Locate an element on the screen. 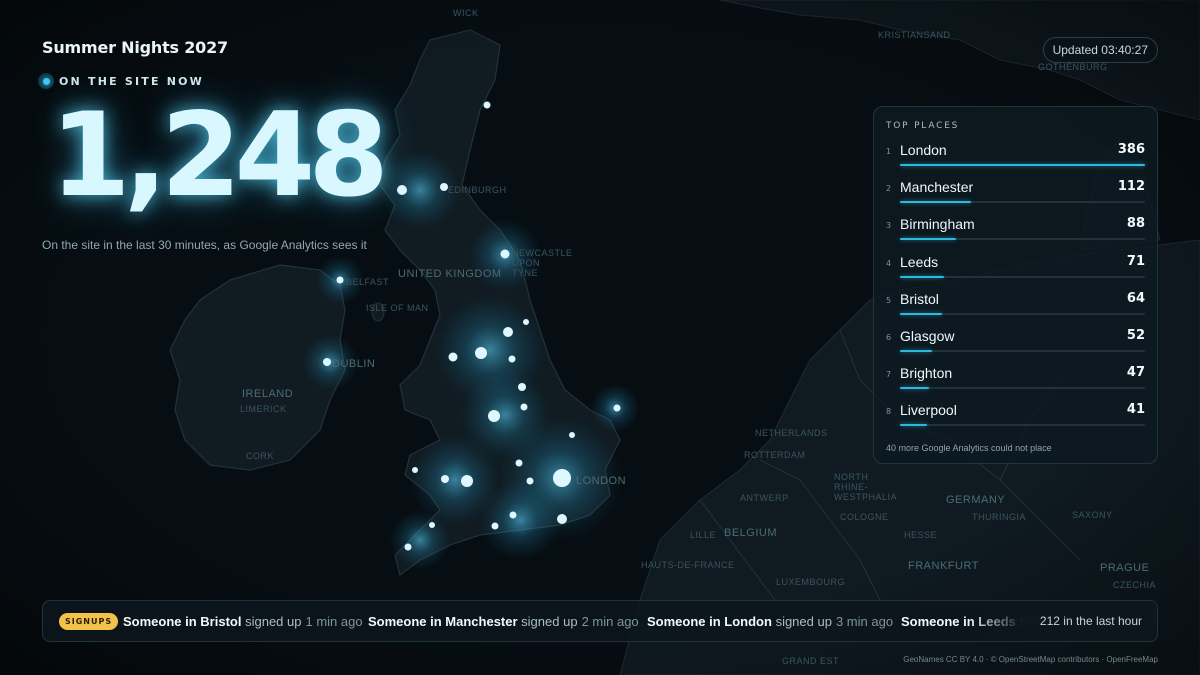 The image size is (1200, 675). unplaced-footnote: 40 more Google Analytics could not place is located at coordinates (969, 448).